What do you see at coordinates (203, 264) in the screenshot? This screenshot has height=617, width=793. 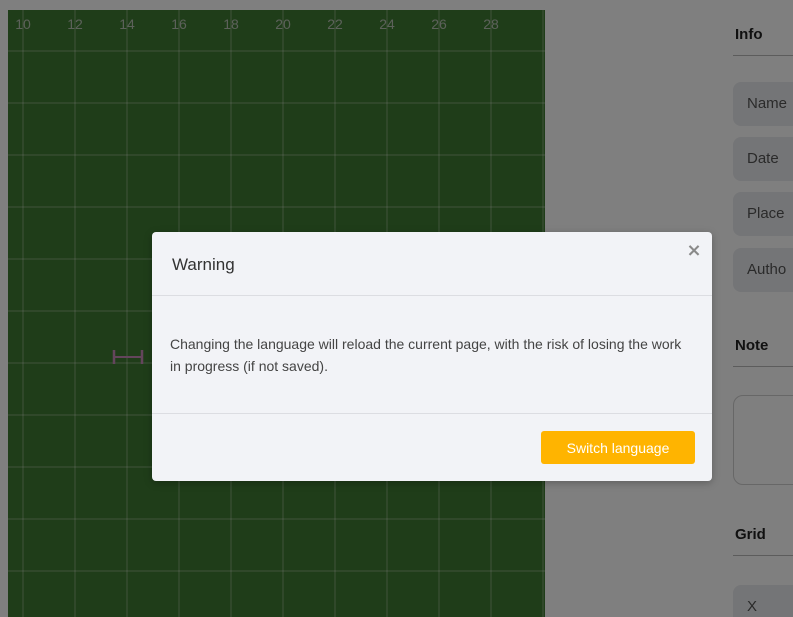 I see `modal-title: Warning` at bounding box center [203, 264].